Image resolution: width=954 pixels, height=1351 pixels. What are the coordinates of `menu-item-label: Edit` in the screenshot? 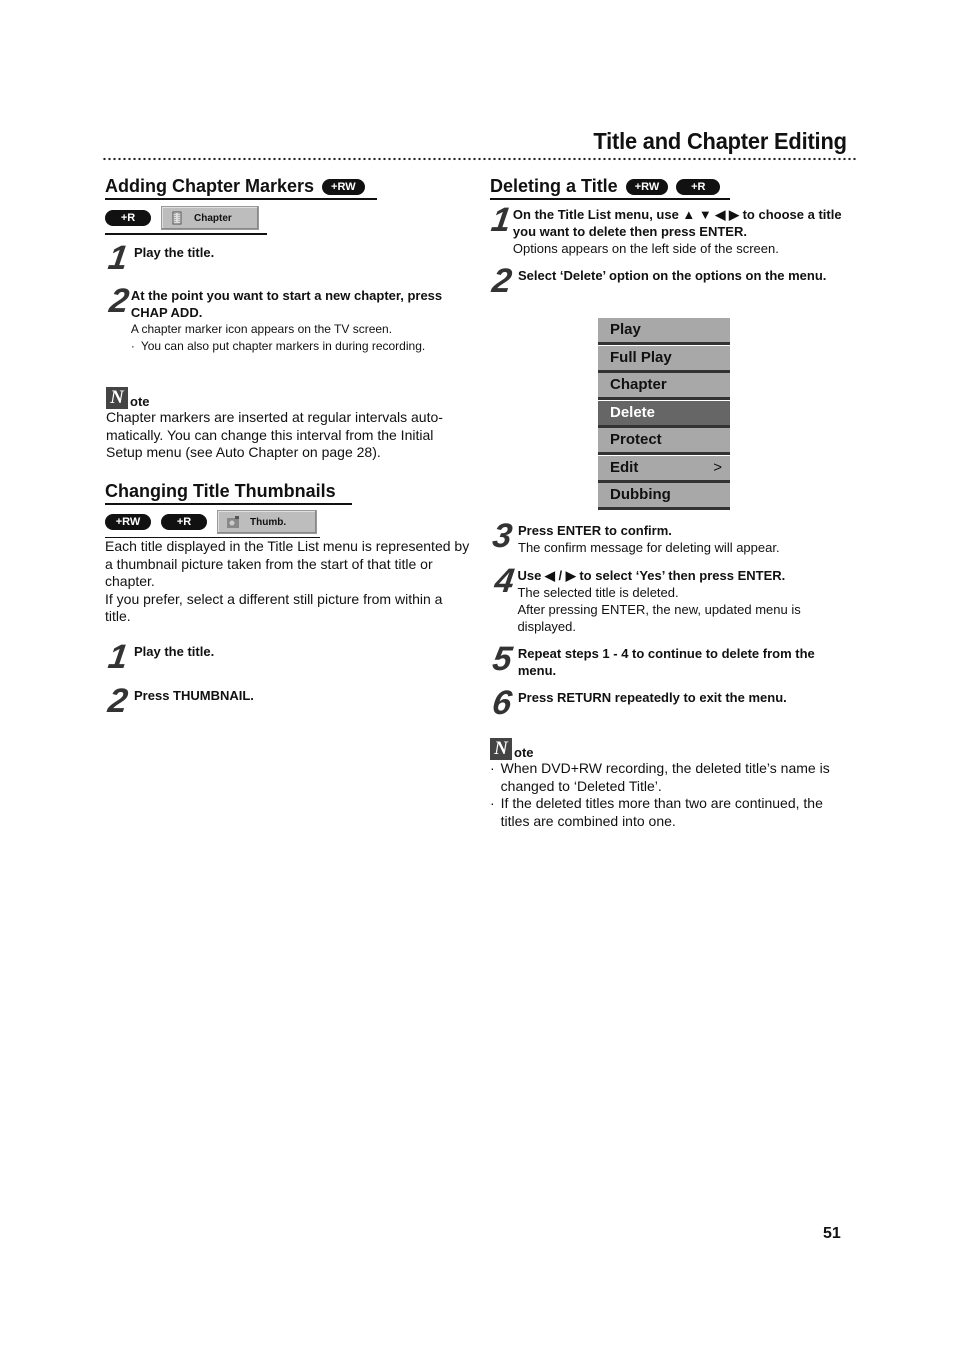 It's located at (624, 467).